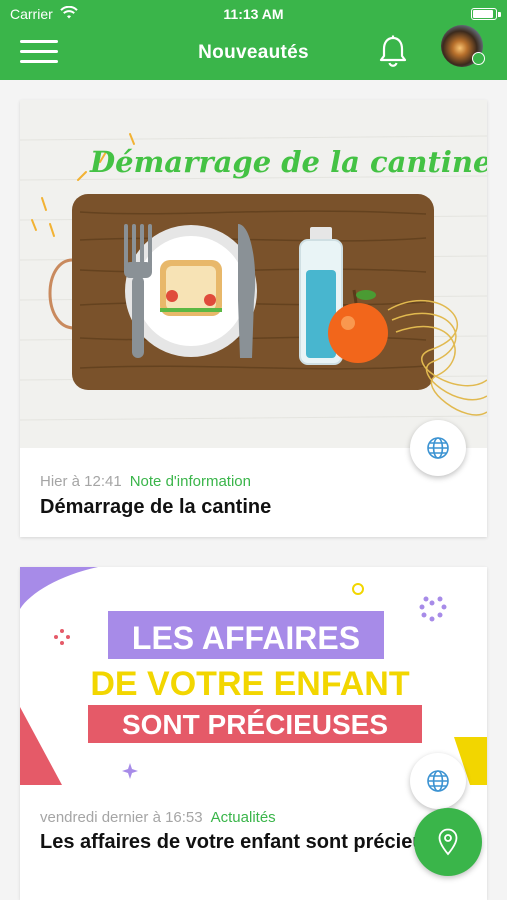 The height and width of the screenshot is (900, 507). Describe the element at coordinates (121, 817) in the screenshot. I see `card-date: vendredi dernier à 16:53` at that location.